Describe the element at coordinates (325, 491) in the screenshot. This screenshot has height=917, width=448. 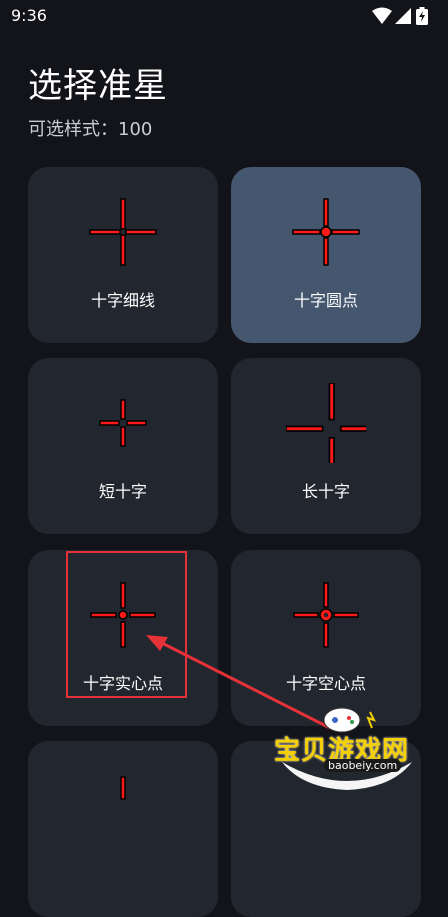
I see `crosshair-label: 长十字` at that location.